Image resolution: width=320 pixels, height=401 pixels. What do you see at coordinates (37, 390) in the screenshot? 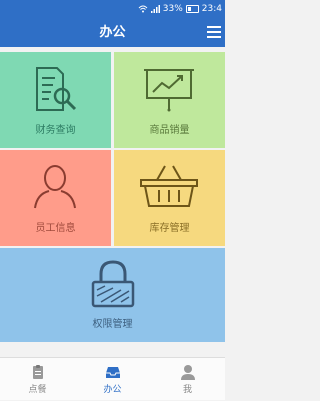
I see `tab-label: 点餐` at bounding box center [37, 390].